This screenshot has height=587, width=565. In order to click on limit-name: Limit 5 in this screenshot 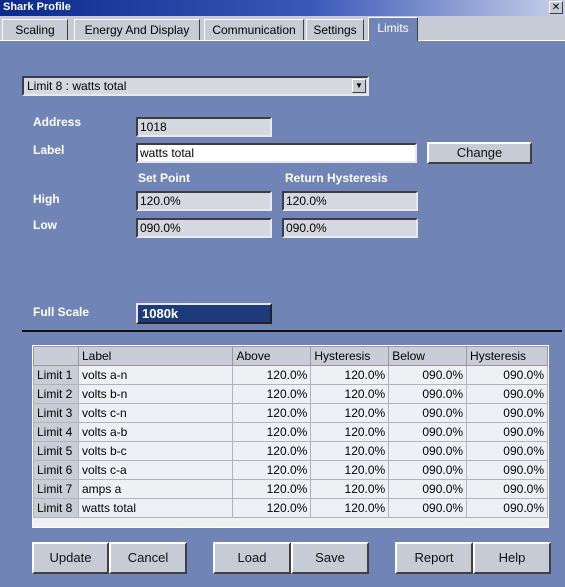, I will do `click(56, 451)`.